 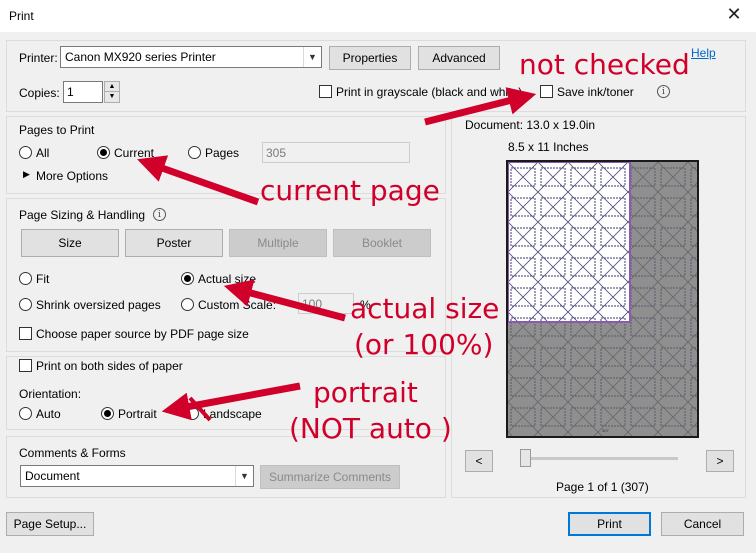 I want to click on arrow-actual-size, so click(x=284, y=300).